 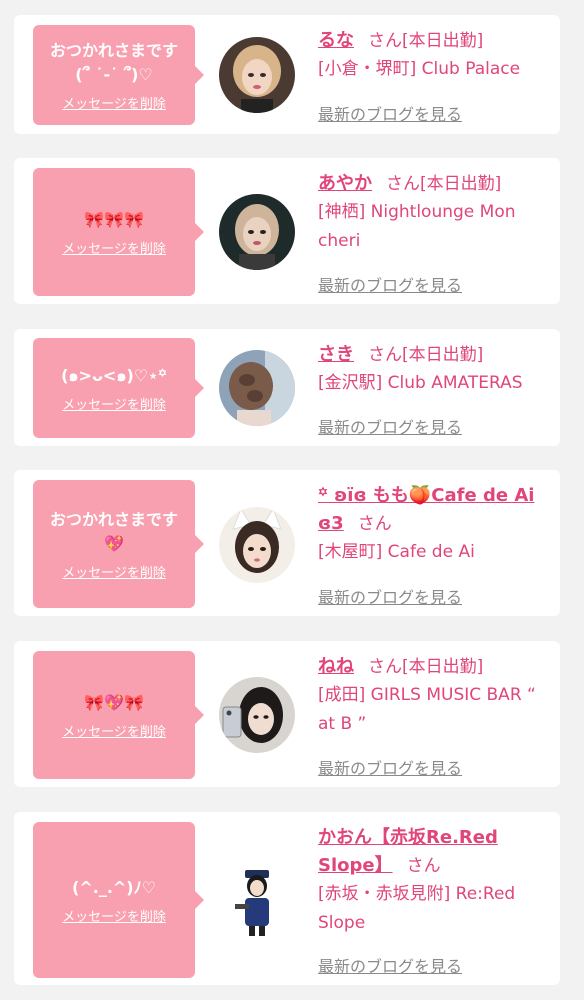 What do you see at coordinates (114, 702) in the screenshot?
I see `message-text: 🎀💖🎀` at bounding box center [114, 702].